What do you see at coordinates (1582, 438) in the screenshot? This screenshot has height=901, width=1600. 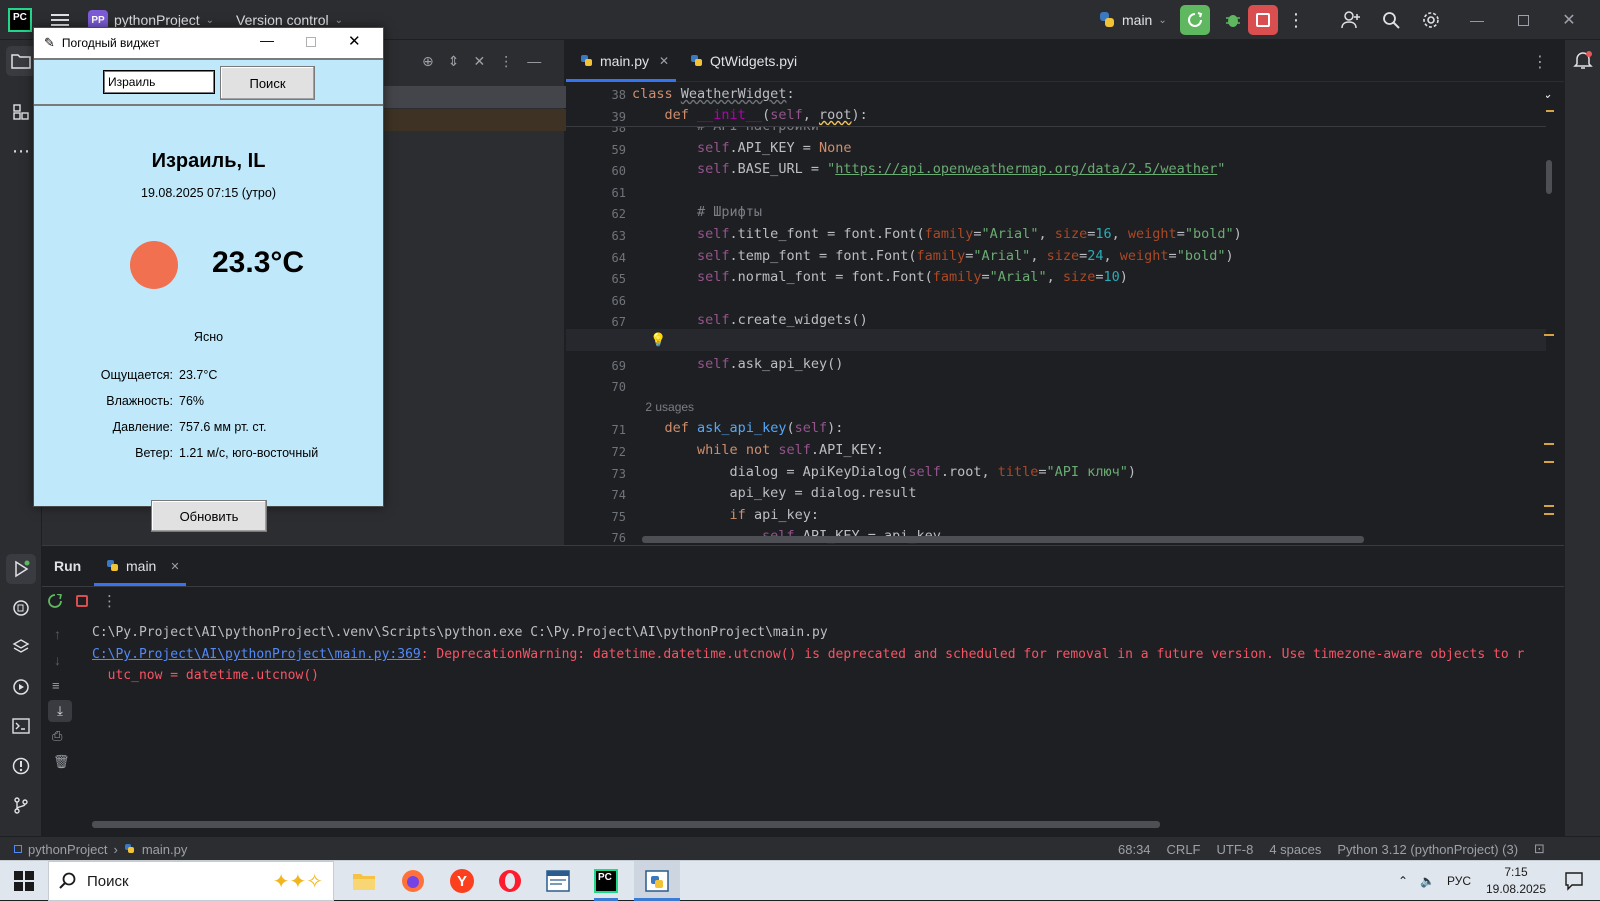 I see `right-tool-strip` at bounding box center [1582, 438].